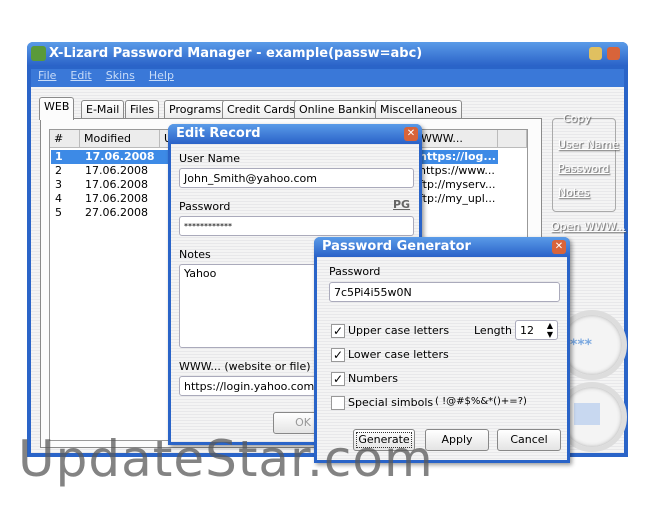 Image resolution: width=658 pixels, height=505 pixels. Describe the element at coordinates (58, 170) in the screenshot. I see `cell-number: 2` at that location.